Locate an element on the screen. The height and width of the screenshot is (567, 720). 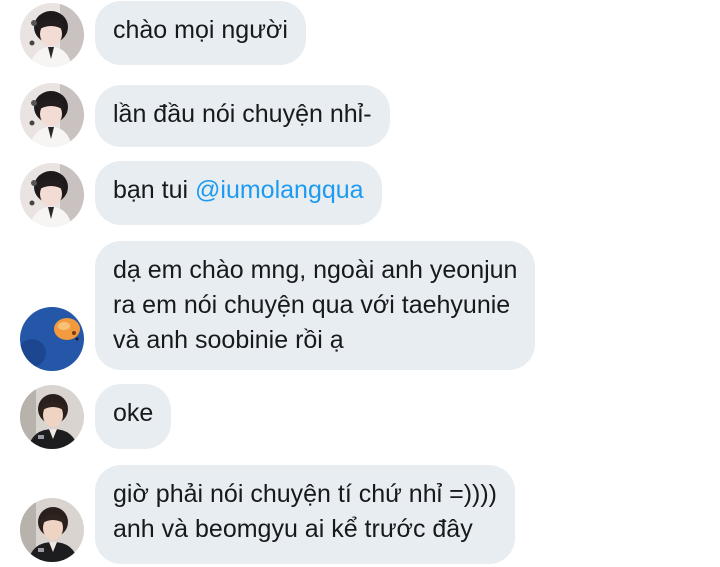
message-text: lần đầu nói chuyện nhỉ- is located at coordinates (242, 114).